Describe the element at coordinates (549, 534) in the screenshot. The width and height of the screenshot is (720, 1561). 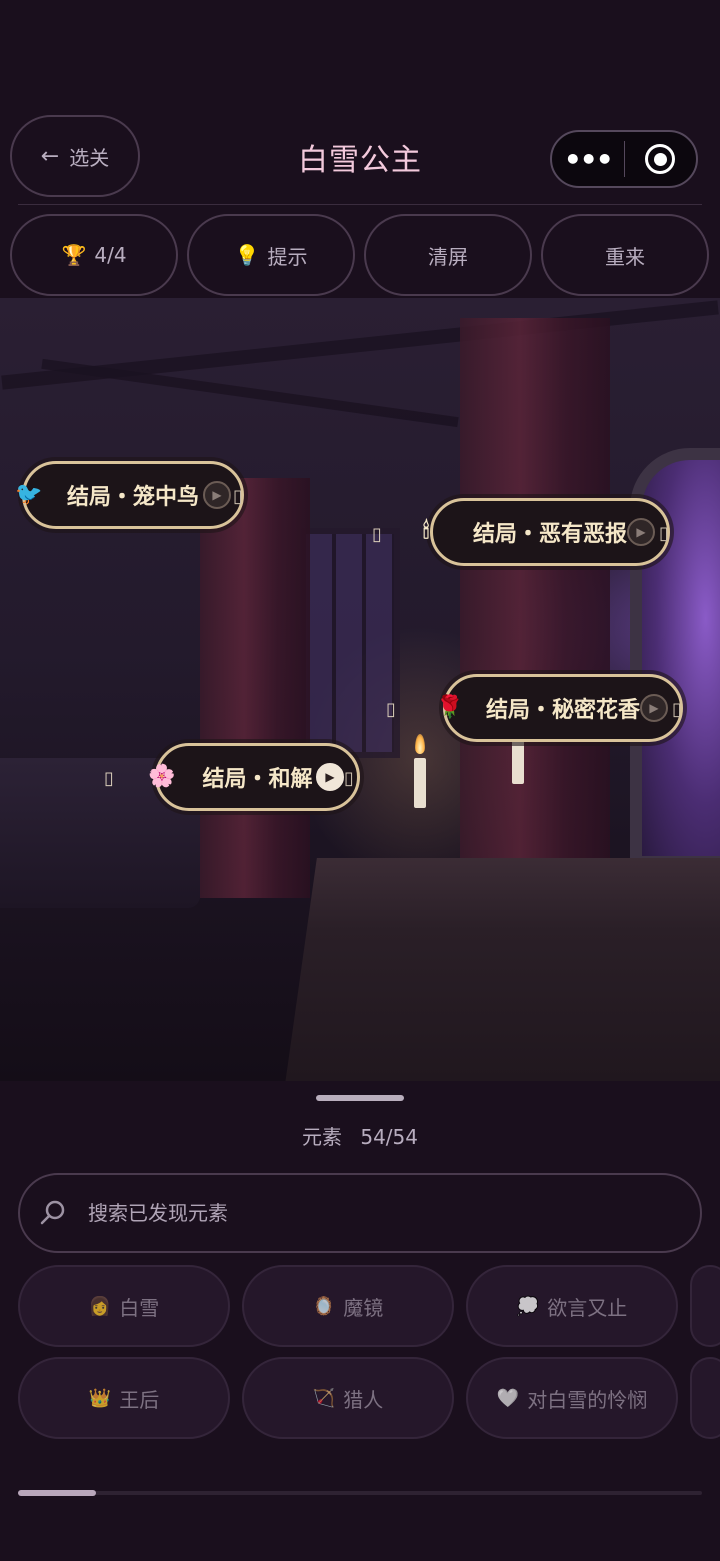
I see `ending-label: 结局・恶有恶报` at that location.